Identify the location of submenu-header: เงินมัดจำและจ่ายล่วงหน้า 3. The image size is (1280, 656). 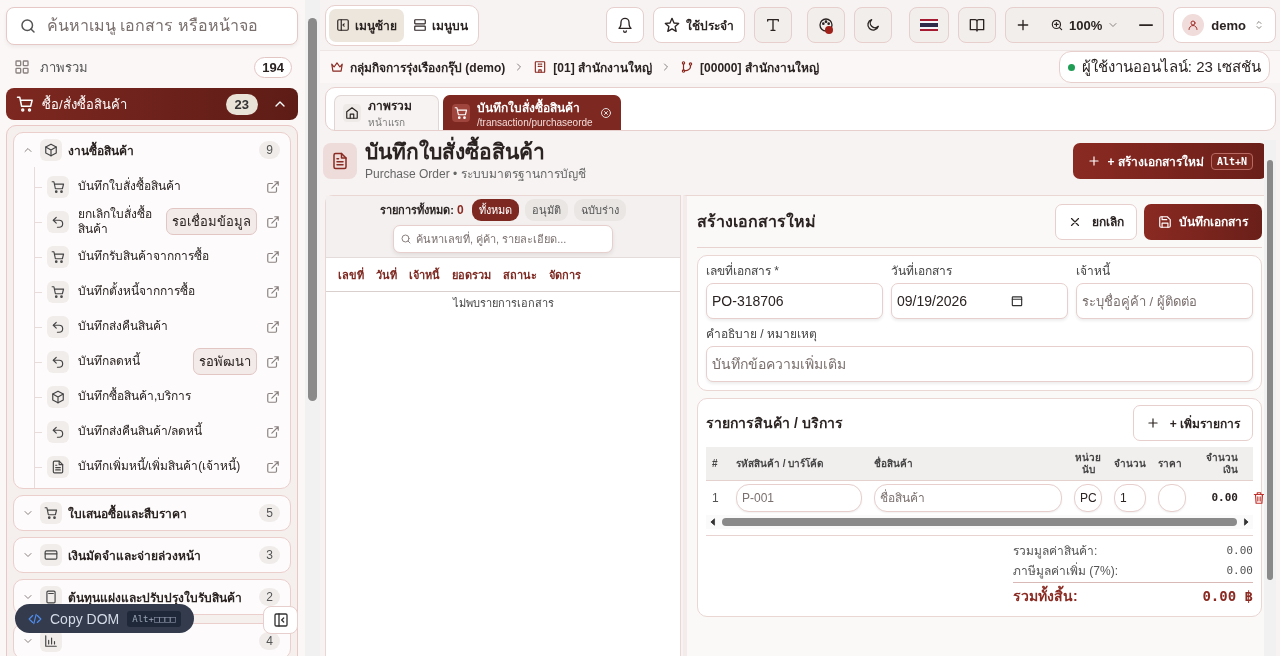
(152, 555).